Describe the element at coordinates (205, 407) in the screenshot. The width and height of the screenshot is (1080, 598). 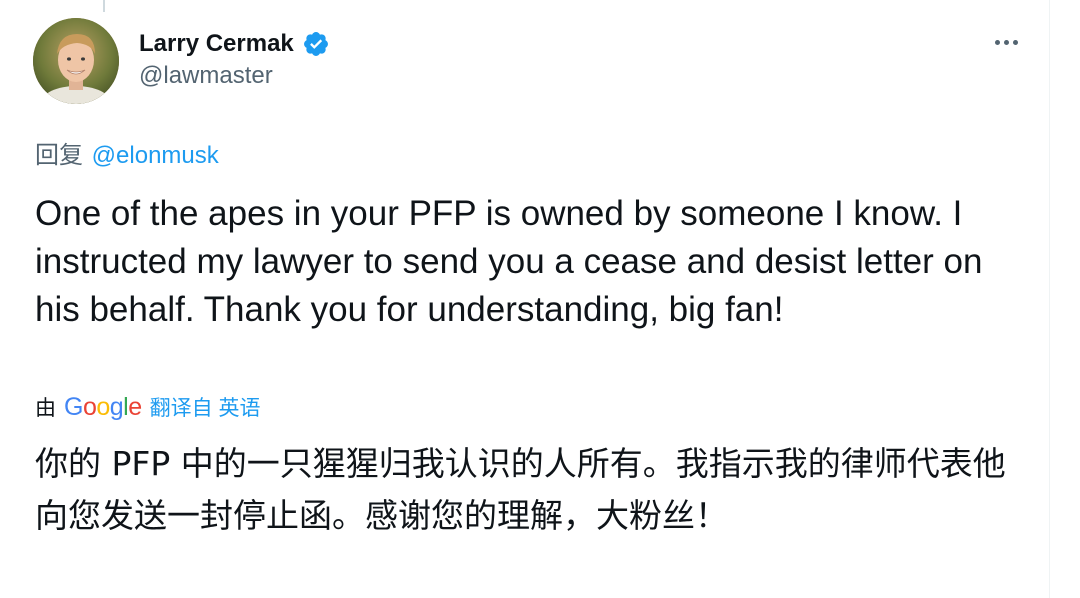
I see `translated-from-link: 翻译自 英语` at that location.